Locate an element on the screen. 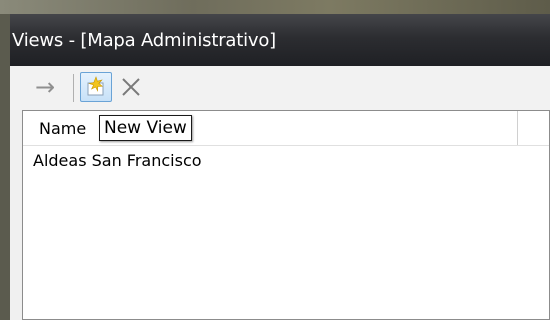 The height and width of the screenshot is (320, 550). arrow-right-icon: → is located at coordinates (45, 87).